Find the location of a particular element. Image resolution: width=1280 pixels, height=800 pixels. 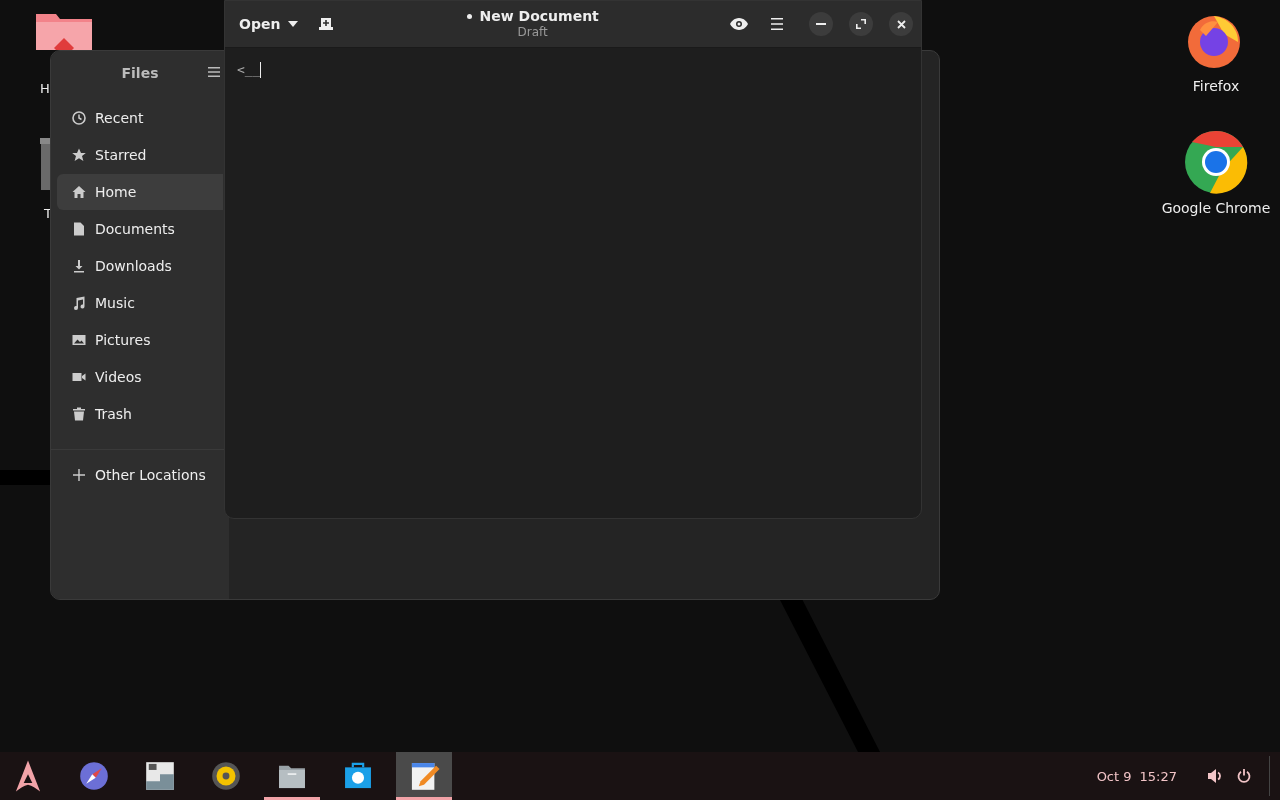

sidebar-item: Recent is located at coordinates (140, 118).